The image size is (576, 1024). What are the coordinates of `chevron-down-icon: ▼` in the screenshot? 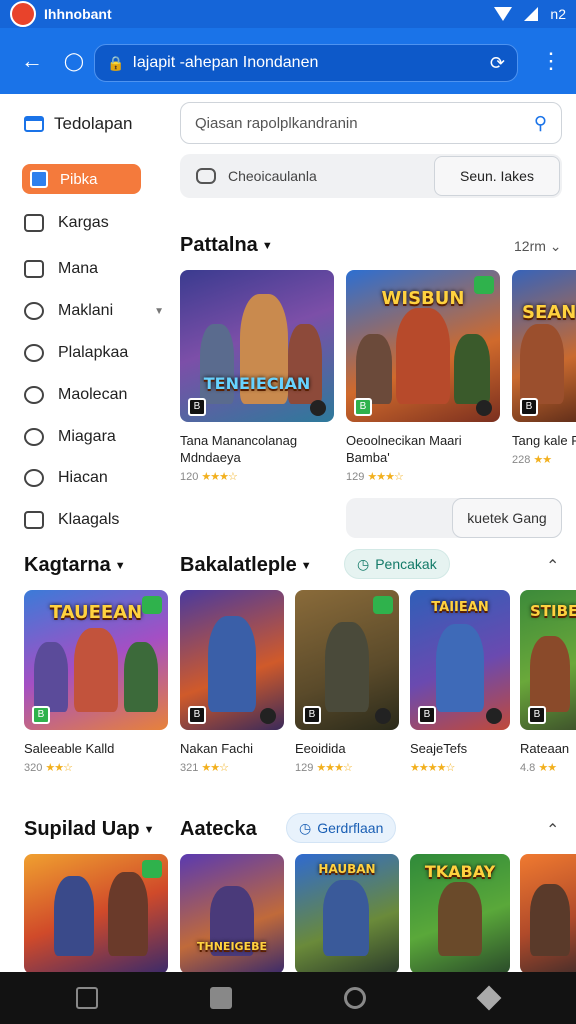 It's located at (159, 311).